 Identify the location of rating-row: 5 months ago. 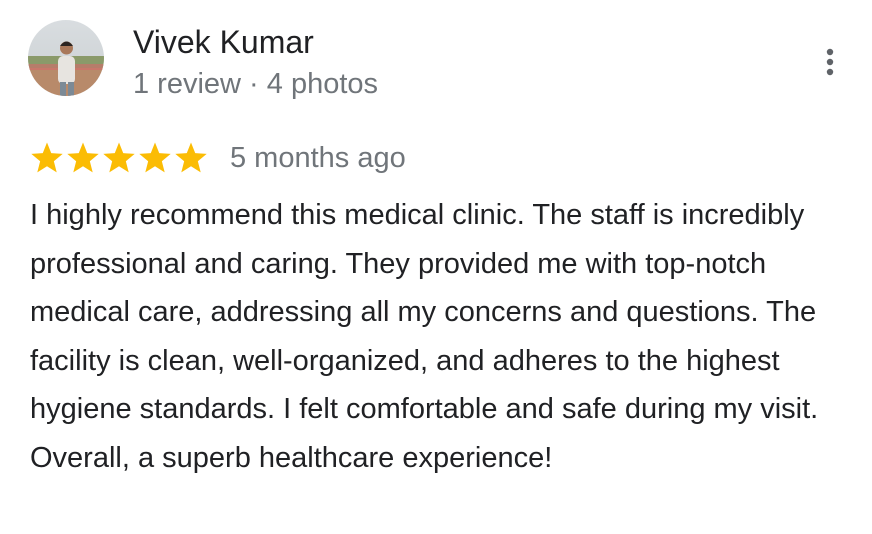
(218, 158).